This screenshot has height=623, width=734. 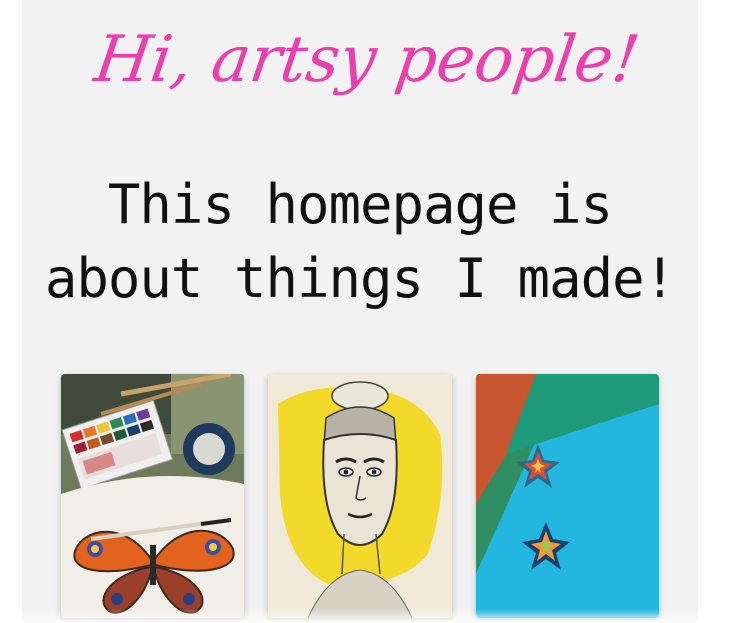 I want to click on hero-greeting: Hi, artsy people!, so click(x=367, y=60).